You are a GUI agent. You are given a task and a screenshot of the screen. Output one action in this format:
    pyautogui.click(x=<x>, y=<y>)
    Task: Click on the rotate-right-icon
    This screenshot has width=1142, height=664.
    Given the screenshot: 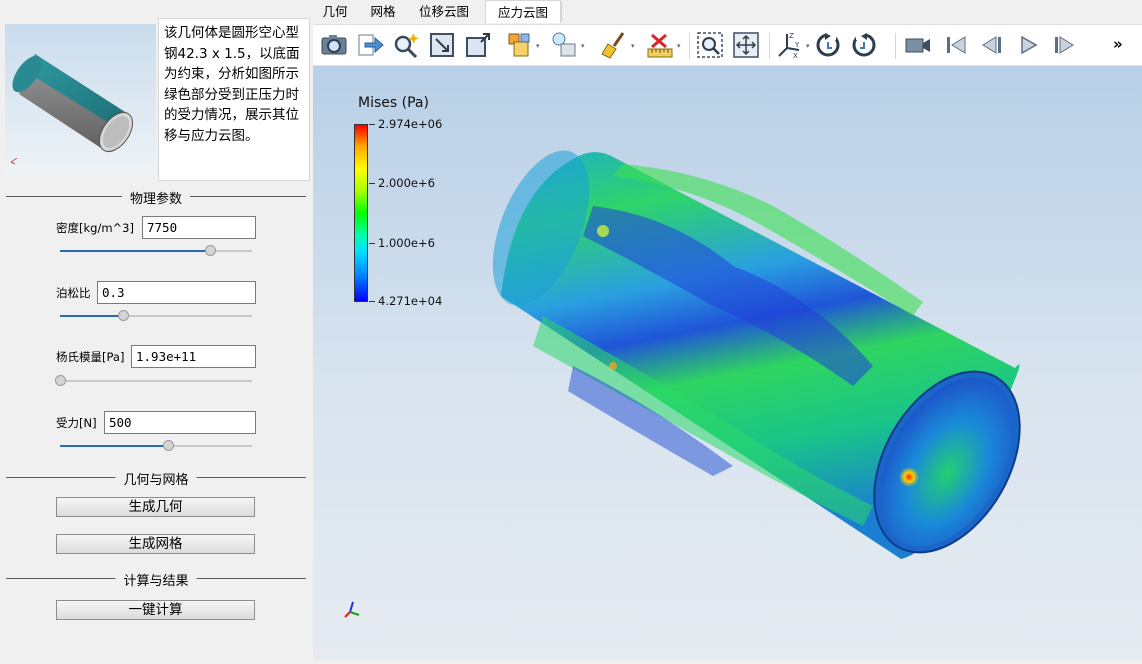 What is the action you would take?
    pyautogui.click(x=864, y=45)
    